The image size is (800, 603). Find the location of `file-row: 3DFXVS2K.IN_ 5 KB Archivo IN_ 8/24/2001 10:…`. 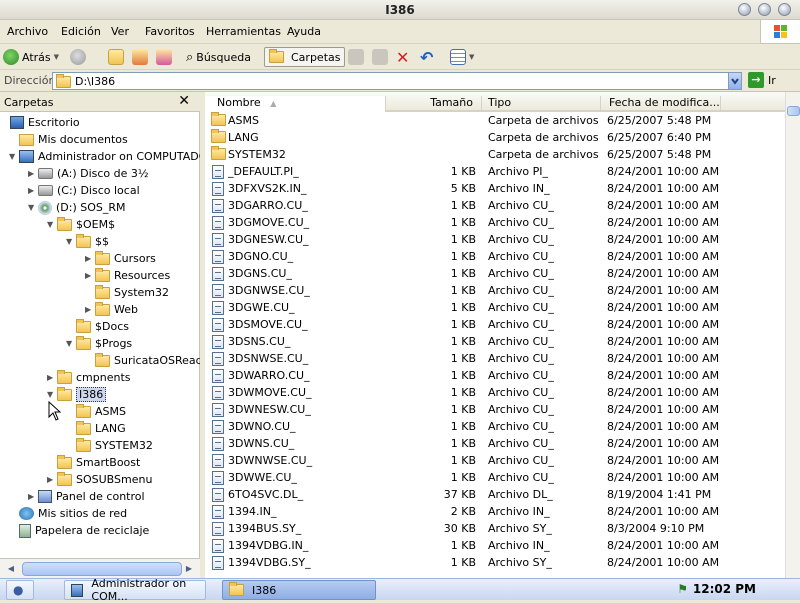

file-row: 3DFXVS2K.IN_ 5 KB Archivo IN_ 8/24/2001 10:… is located at coordinates (495, 188).